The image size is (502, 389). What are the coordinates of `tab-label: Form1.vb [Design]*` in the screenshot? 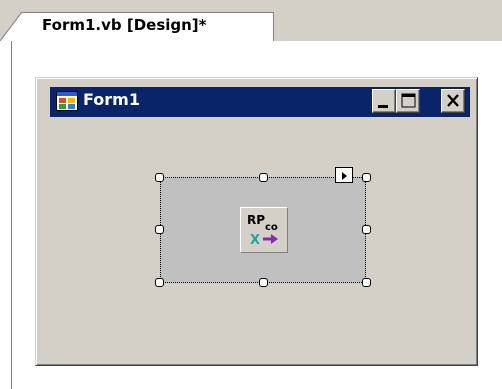 It's located at (124, 25).